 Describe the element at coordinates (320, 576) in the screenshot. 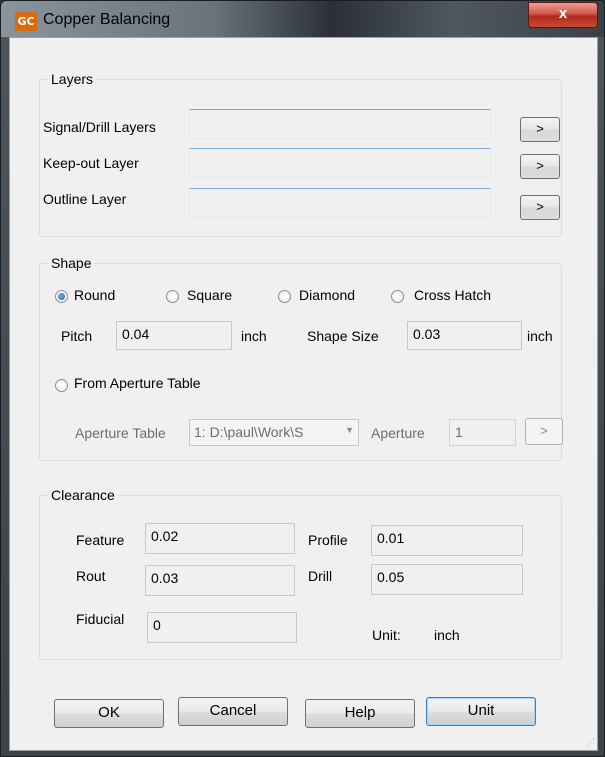

I see `drill-label: Drill` at that location.